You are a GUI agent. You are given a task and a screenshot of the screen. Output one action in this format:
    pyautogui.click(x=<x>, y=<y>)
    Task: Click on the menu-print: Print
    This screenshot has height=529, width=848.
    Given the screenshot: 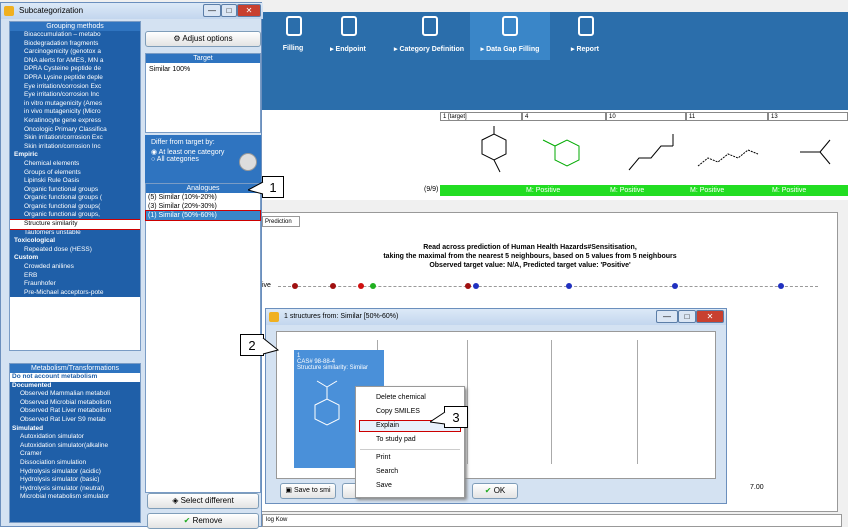 What is the action you would take?
    pyautogui.click(x=383, y=458)
    